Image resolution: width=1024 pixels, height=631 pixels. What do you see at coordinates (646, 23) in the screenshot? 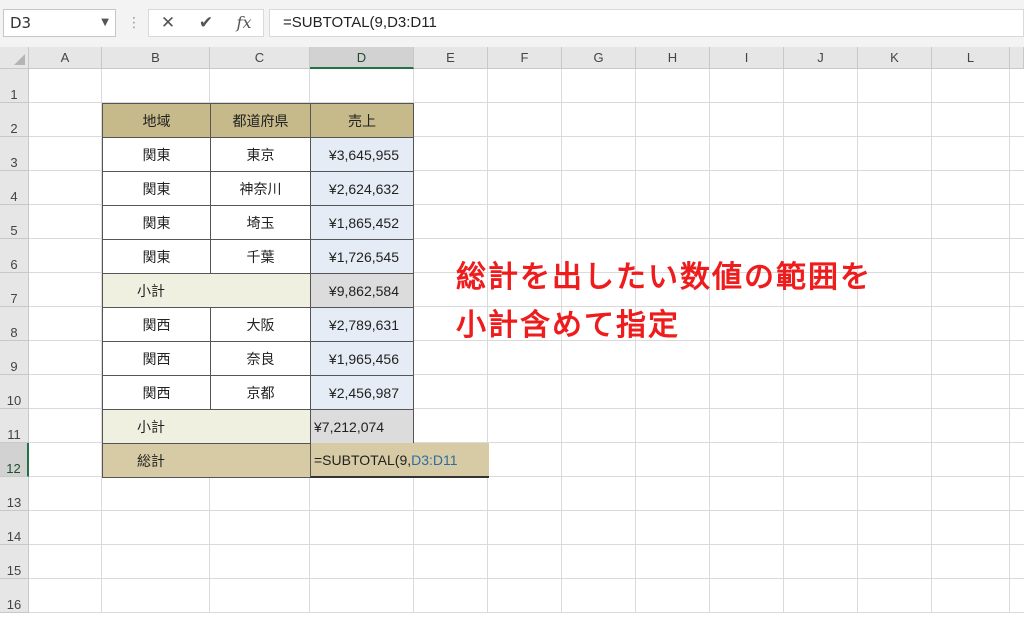
I see `formula-input: =SUBTOTAL(9,D3:D11` at bounding box center [646, 23].